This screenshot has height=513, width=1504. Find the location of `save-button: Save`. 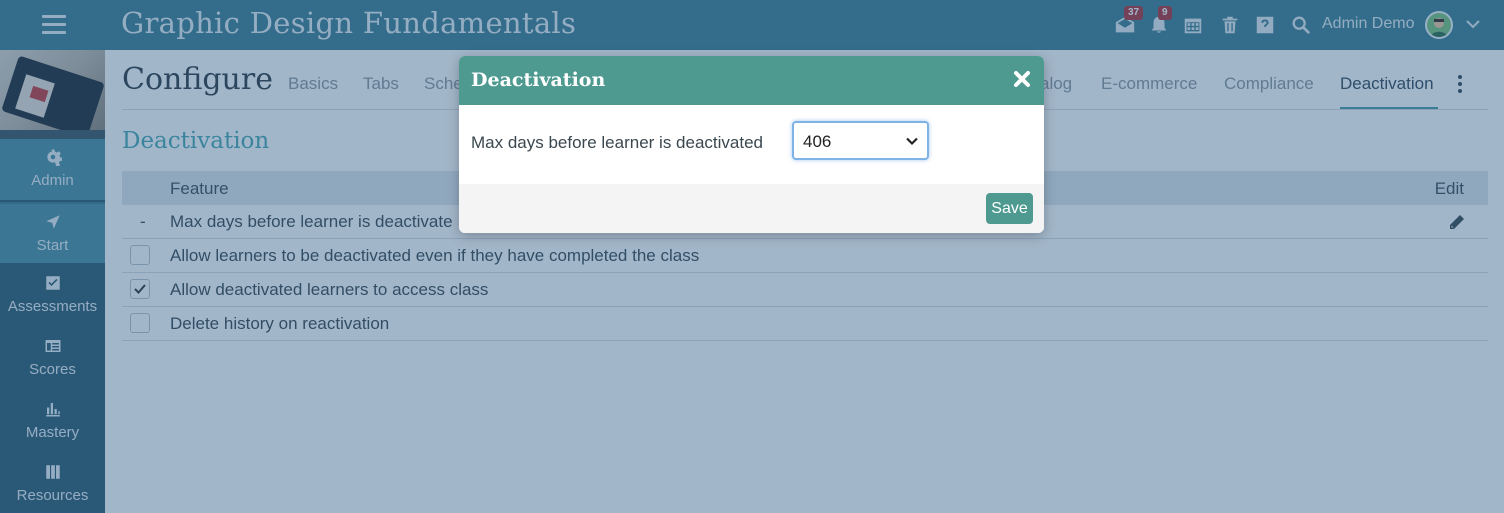

save-button: Save is located at coordinates (1009, 208).